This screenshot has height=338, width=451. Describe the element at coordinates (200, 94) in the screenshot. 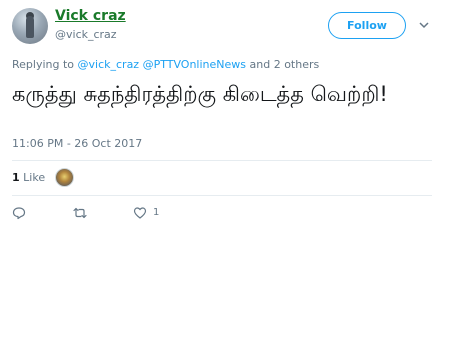

I see `tweet-text: கருத்து சுதந்திரத்திற்கு கிடைத்த வெற்றி!` at that location.